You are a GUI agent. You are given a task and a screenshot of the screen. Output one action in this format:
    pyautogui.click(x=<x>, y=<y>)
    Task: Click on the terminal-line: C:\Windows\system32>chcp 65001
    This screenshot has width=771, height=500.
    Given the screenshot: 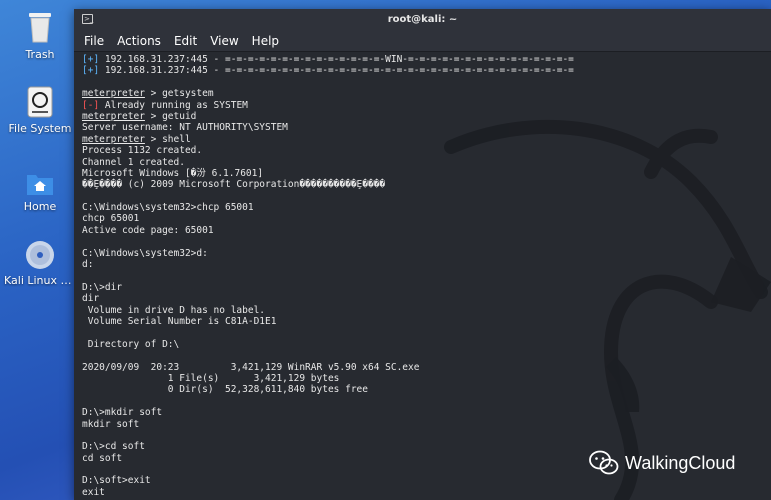 What is the action you would take?
    pyautogui.click(x=422, y=207)
    